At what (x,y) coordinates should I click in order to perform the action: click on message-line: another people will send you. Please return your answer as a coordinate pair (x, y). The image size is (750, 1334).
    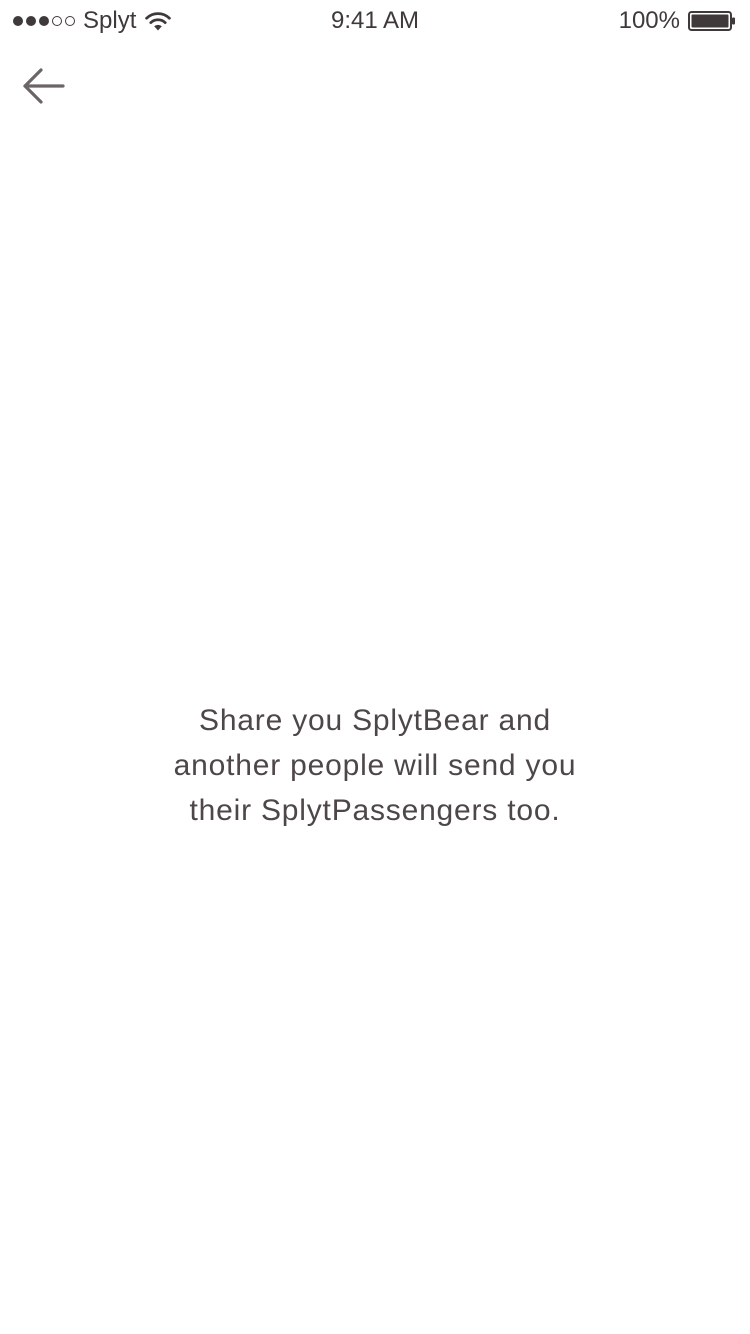
    Looking at the image, I should click on (375, 765).